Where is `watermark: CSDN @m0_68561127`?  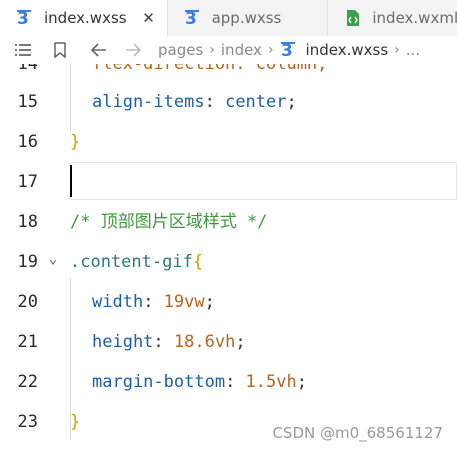
watermark: CSDN @m0_68561127 is located at coordinates (357, 433).